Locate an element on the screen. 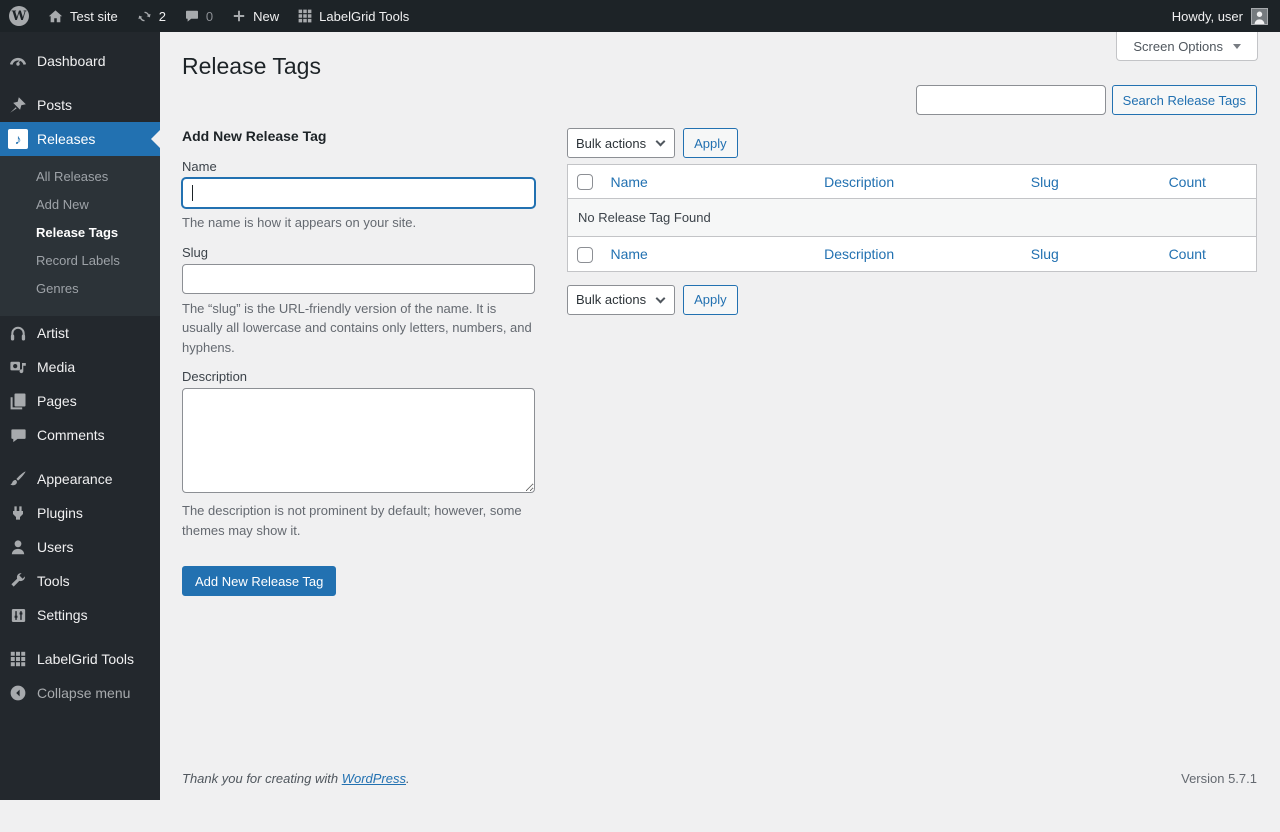 This screenshot has width=1280, height=832. table-header-row: Name Description Slug Count is located at coordinates (912, 182).